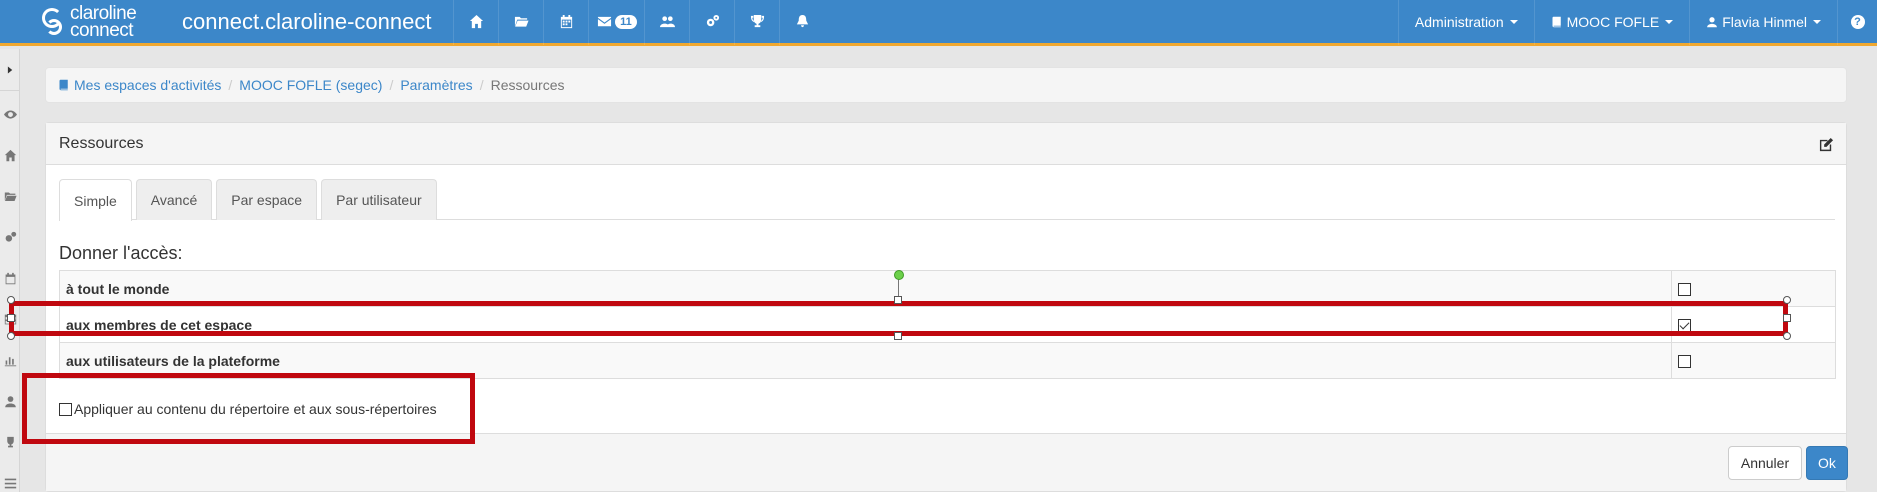  What do you see at coordinates (10, 196) in the screenshot?
I see `folder-open-icon` at bounding box center [10, 196].